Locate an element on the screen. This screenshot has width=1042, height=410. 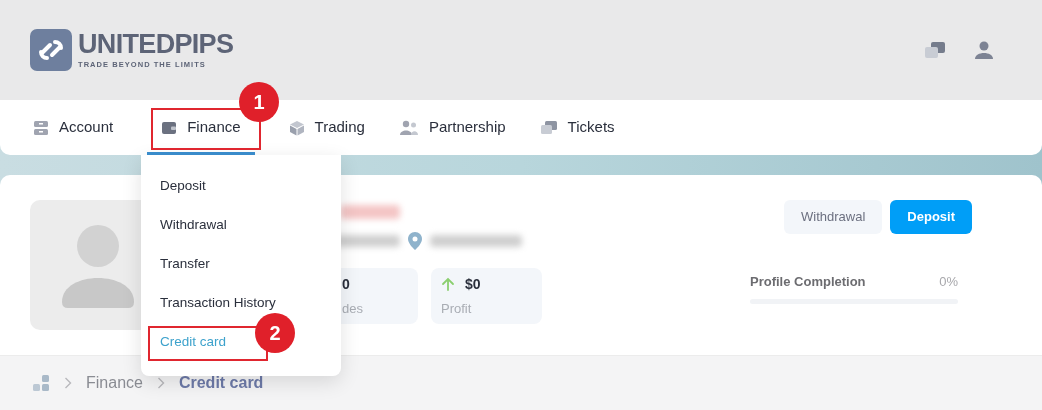
menu-item: Transfer is located at coordinates (185, 264).